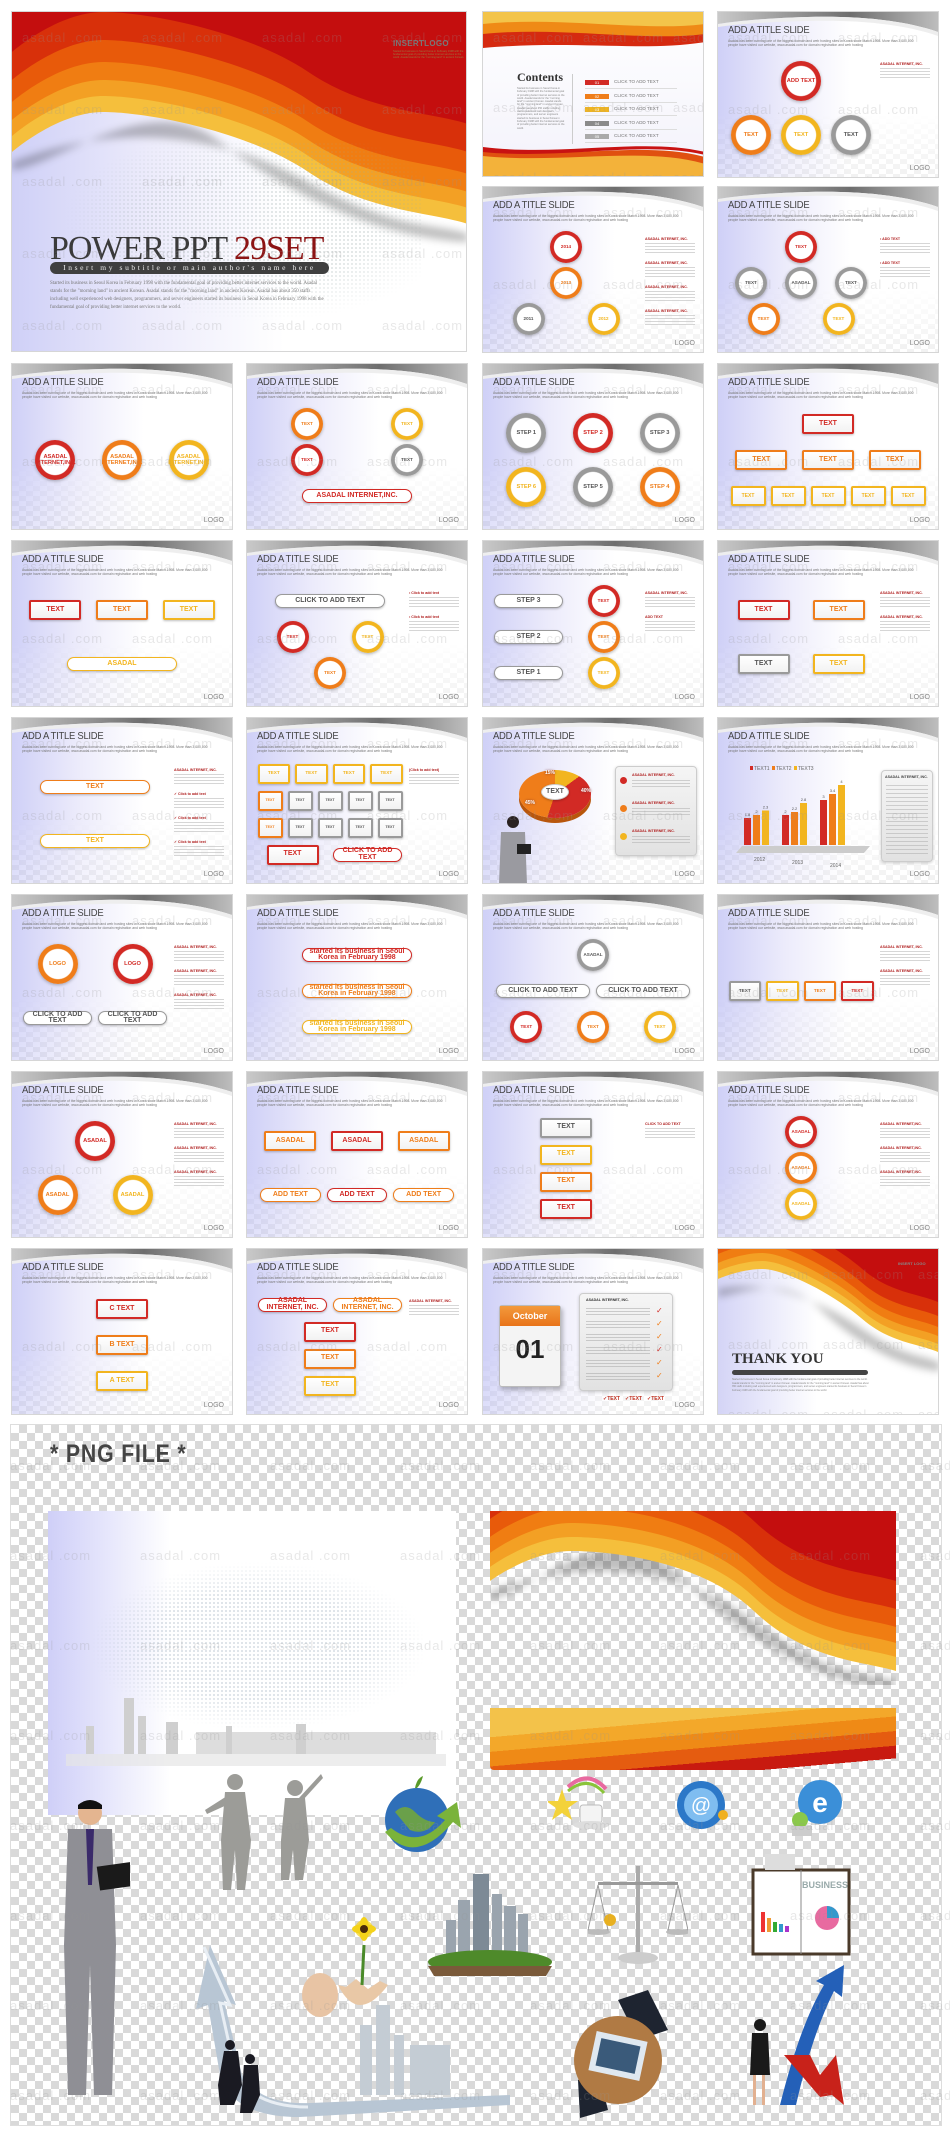 The width and height of the screenshot is (950, 2134). I want to click on svg-text: e, so click(820, 1802).